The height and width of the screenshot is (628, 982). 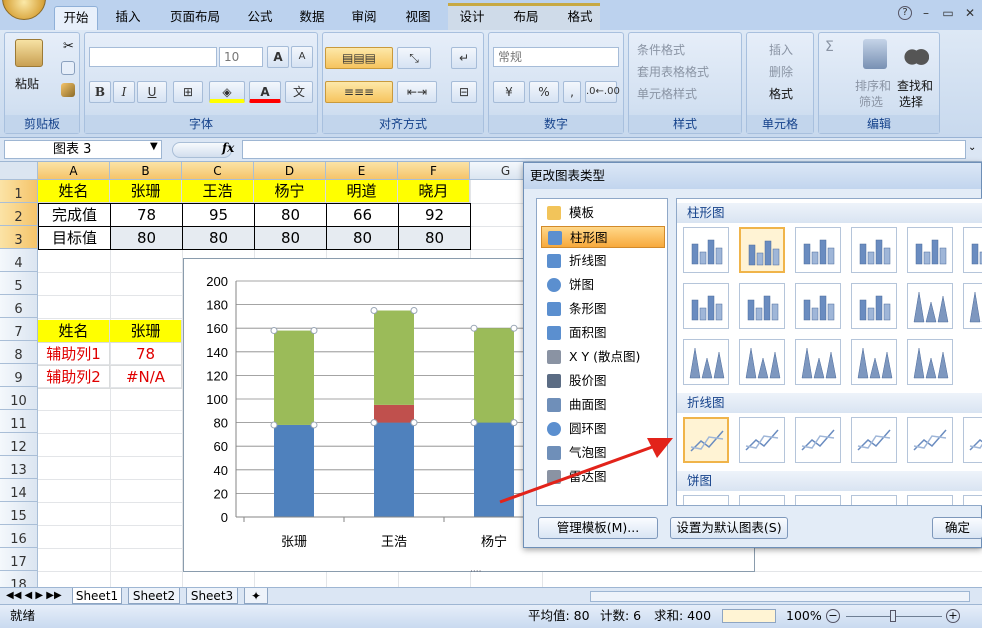 What do you see at coordinates (76, 18) in the screenshot?
I see `tab-home: 开始` at bounding box center [76, 18].